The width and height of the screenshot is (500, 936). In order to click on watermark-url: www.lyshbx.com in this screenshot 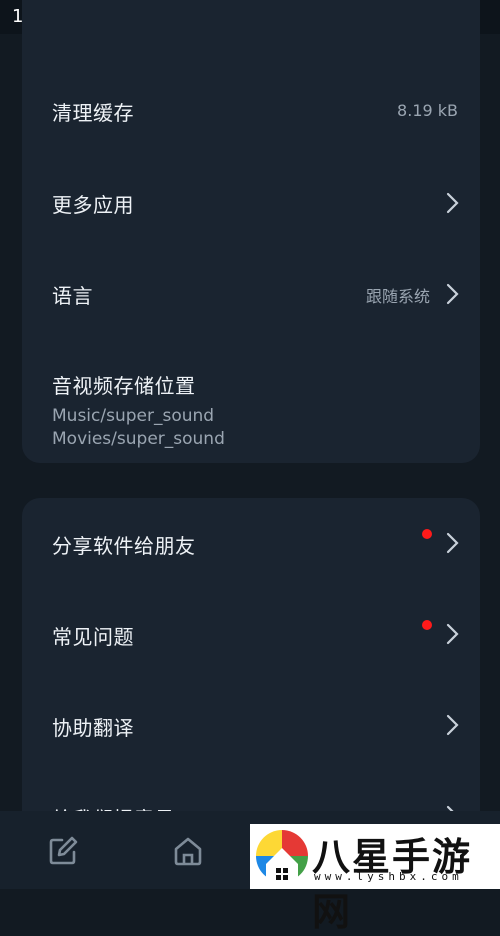, I will do `click(388, 876)`.